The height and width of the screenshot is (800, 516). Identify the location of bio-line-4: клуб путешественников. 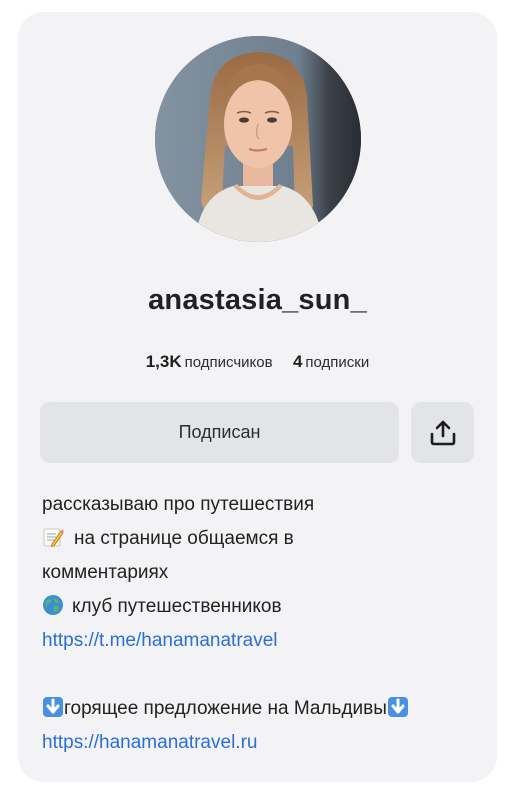
(262, 607).